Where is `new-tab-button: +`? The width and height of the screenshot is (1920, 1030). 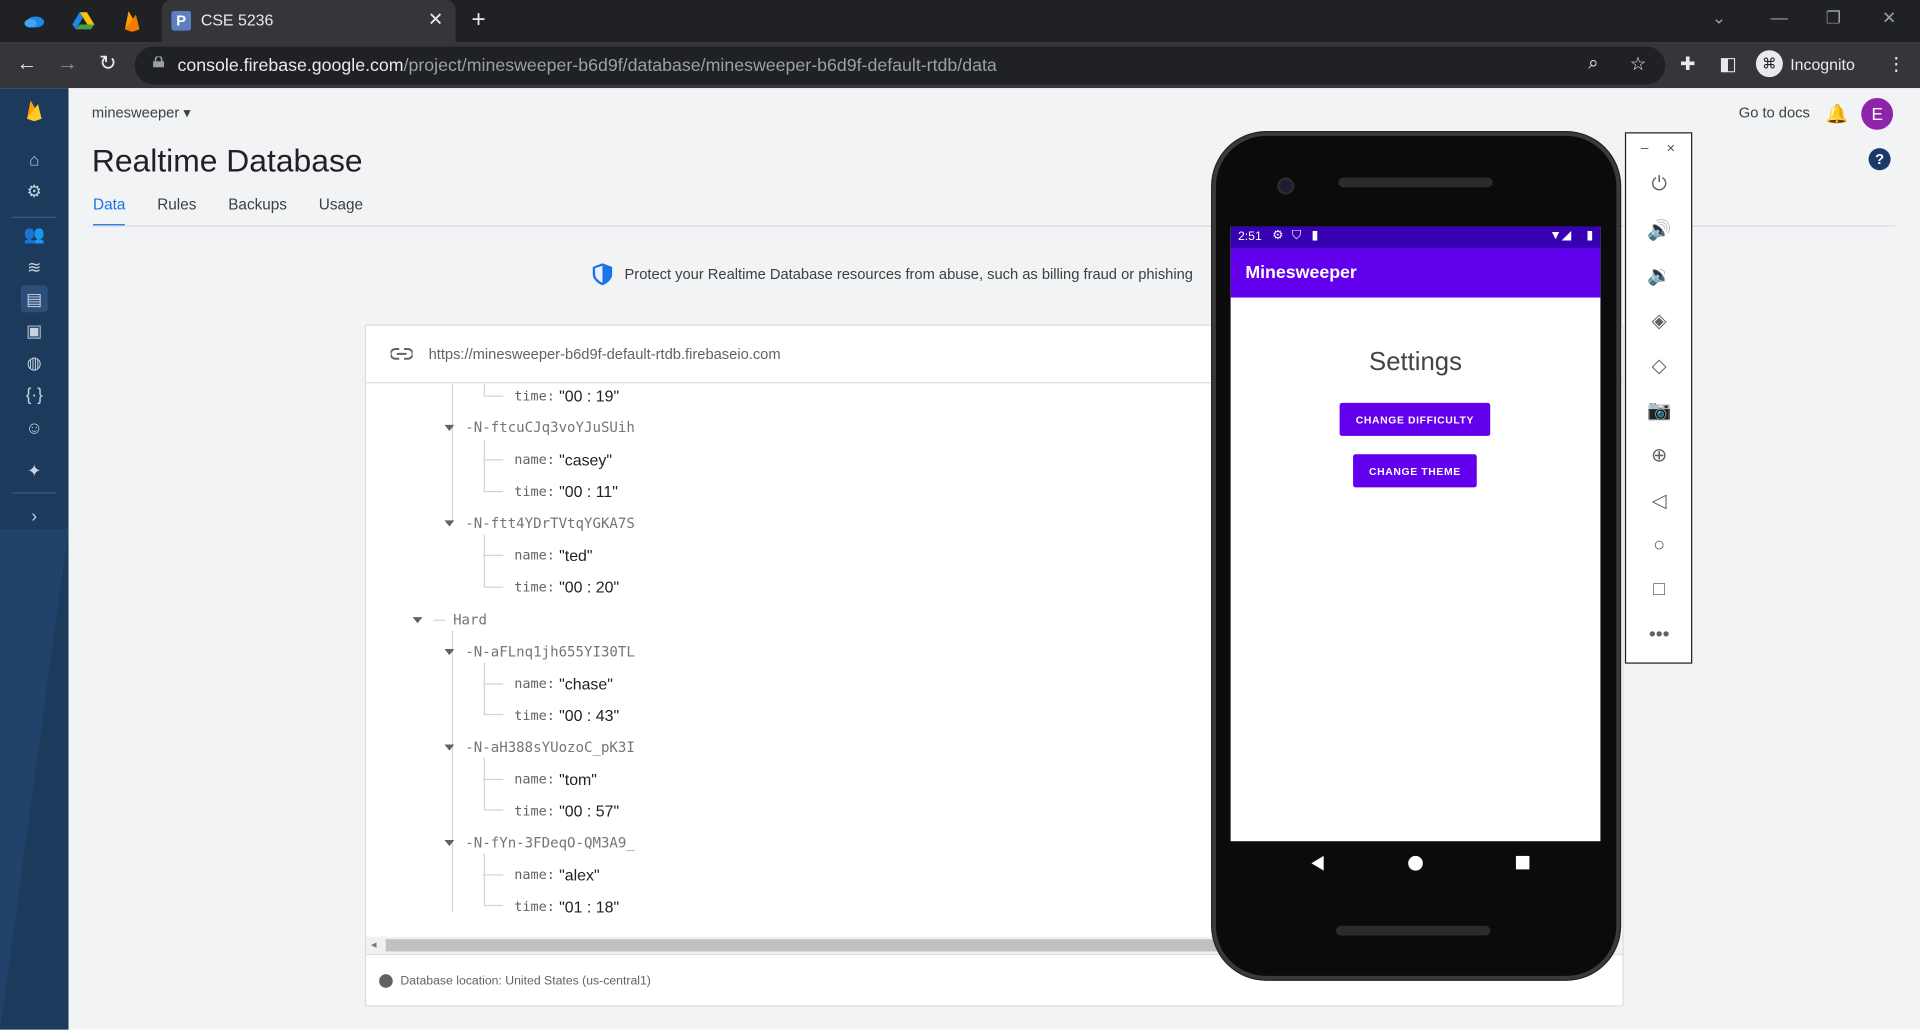
new-tab-button: + is located at coordinates (478, 20).